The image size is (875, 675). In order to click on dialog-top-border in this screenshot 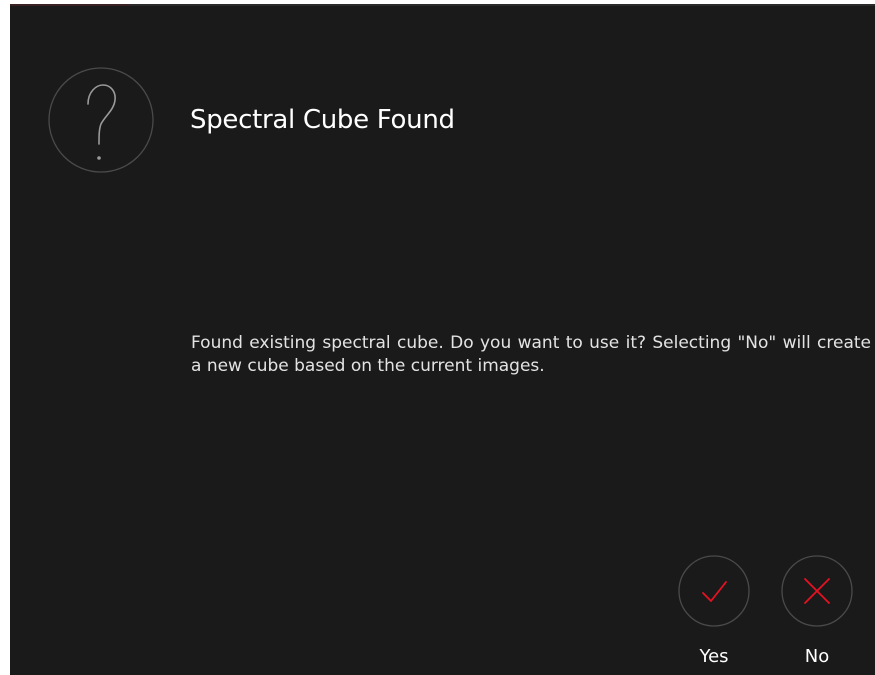, I will do `click(442, 5)`.